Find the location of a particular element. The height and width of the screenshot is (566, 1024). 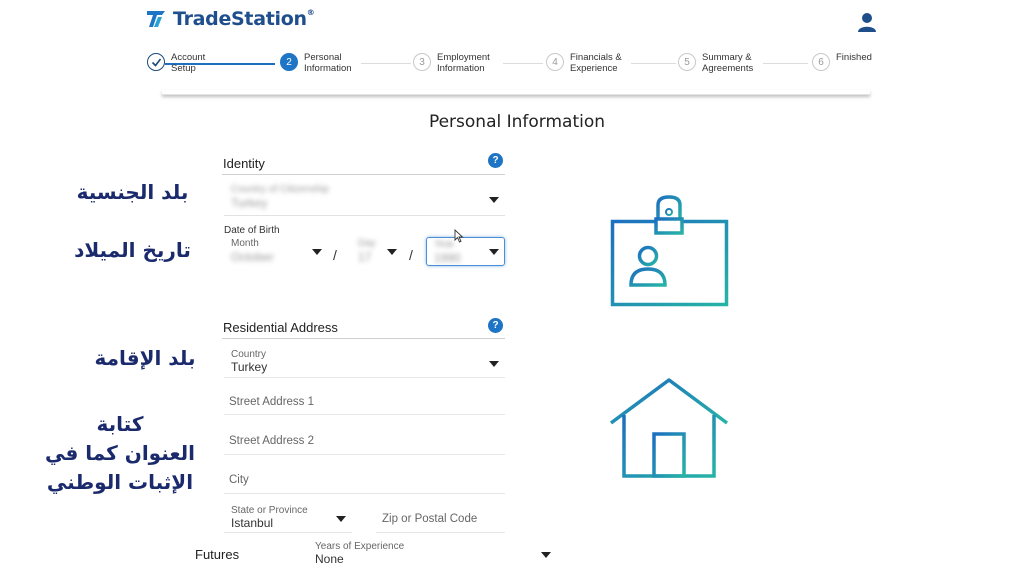

month-value: October is located at coordinates (252, 257).